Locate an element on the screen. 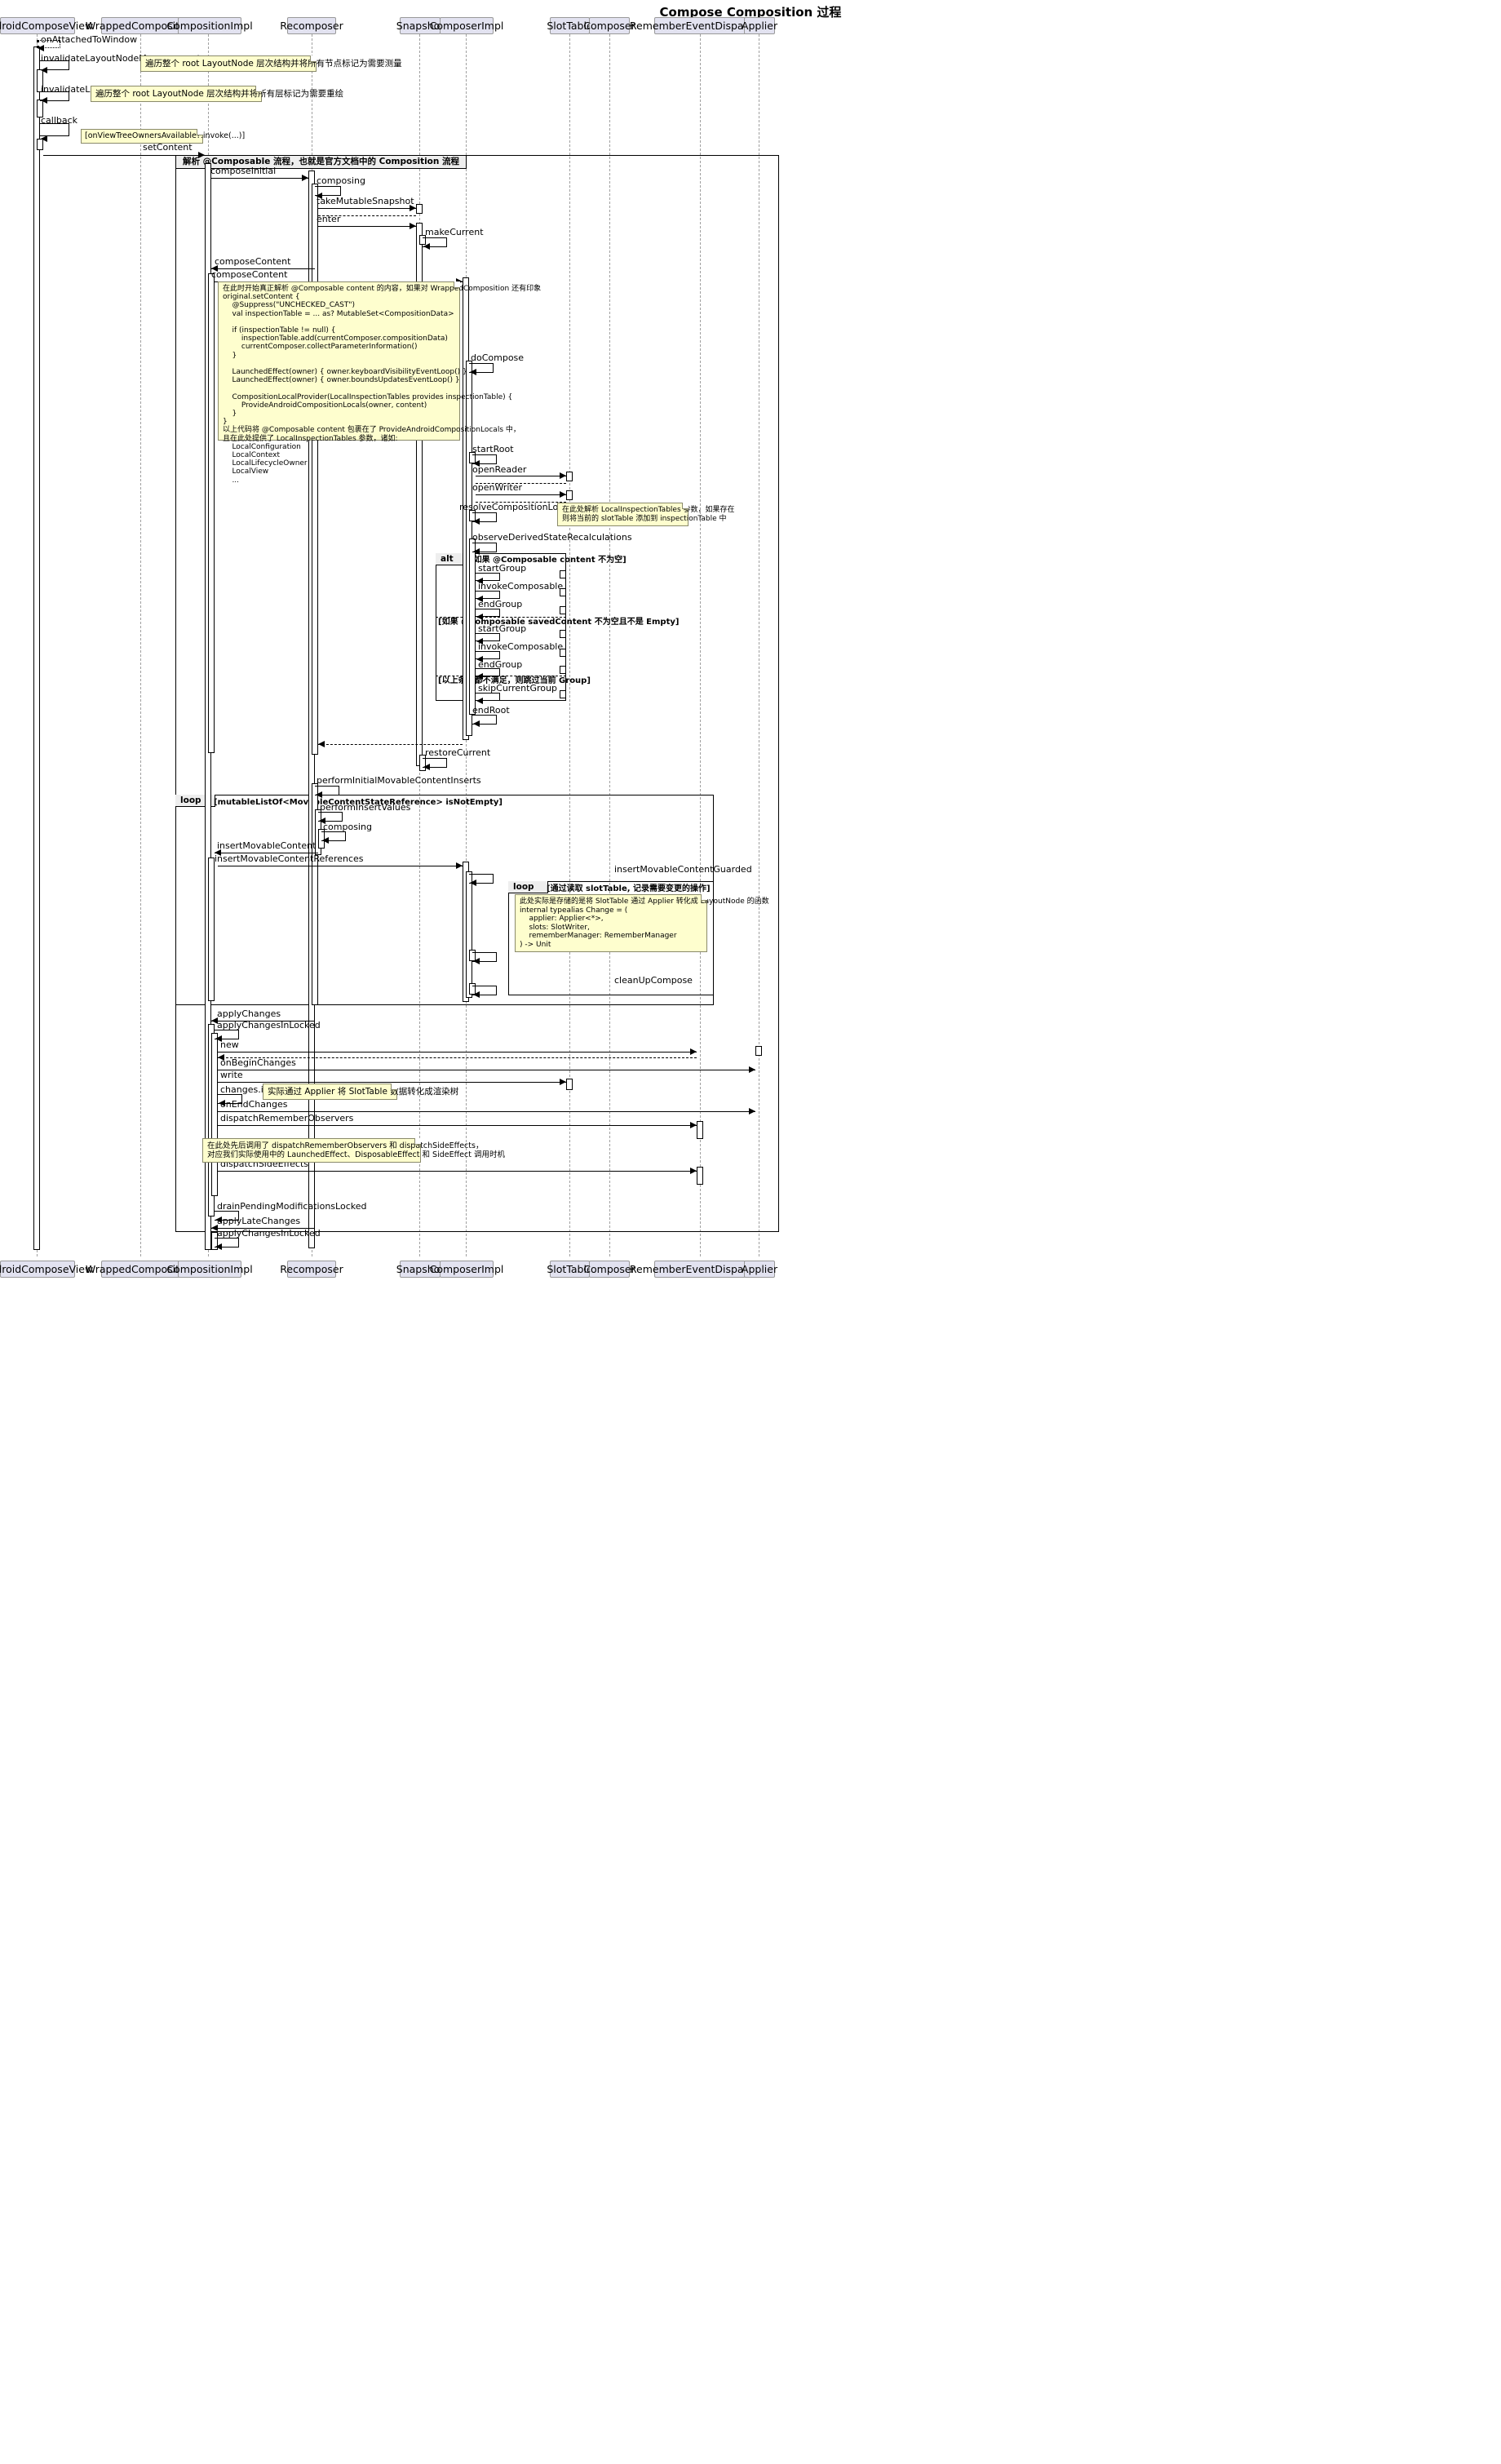  message-arrow-restorecurrent is located at coordinates (426, 767).